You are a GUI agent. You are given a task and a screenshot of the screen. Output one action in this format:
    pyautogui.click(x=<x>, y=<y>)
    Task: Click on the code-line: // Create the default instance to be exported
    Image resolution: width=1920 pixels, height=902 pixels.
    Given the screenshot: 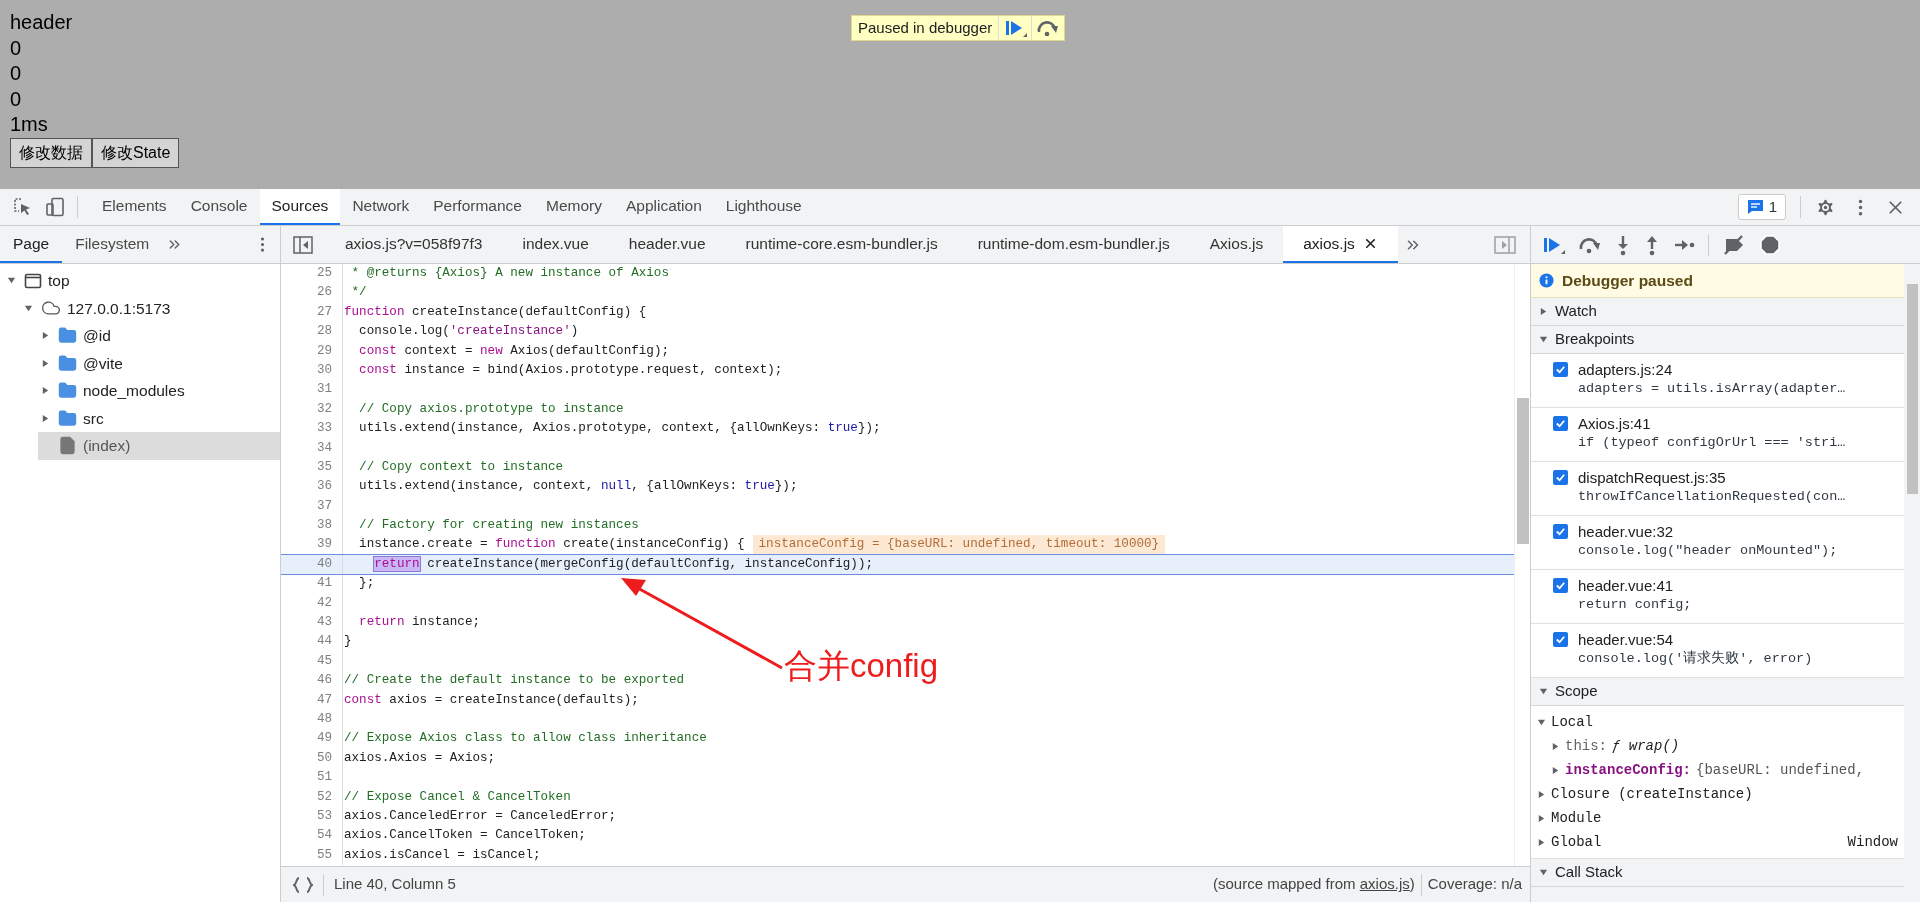 What is the action you would take?
    pyautogui.click(x=514, y=681)
    